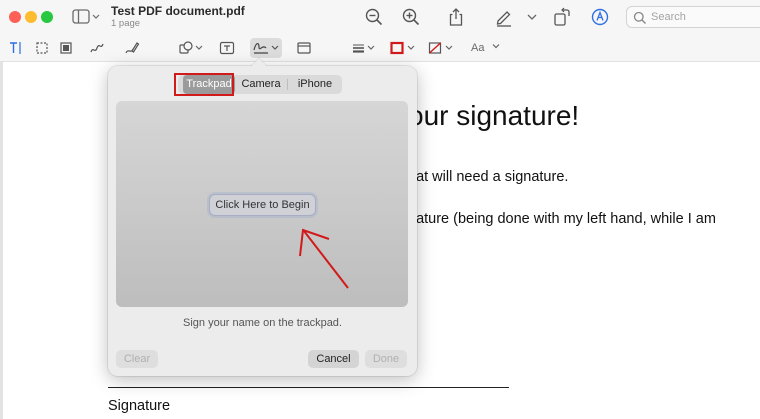 Image resolution: width=760 pixels, height=419 pixels. I want to click on red-annotation-arrow-icon, so click(324, 258).